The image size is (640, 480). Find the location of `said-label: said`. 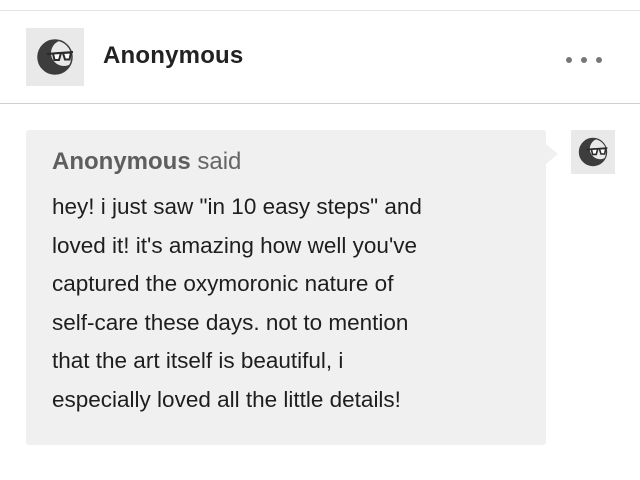

said-label: said is located at coordinates (219, 161).